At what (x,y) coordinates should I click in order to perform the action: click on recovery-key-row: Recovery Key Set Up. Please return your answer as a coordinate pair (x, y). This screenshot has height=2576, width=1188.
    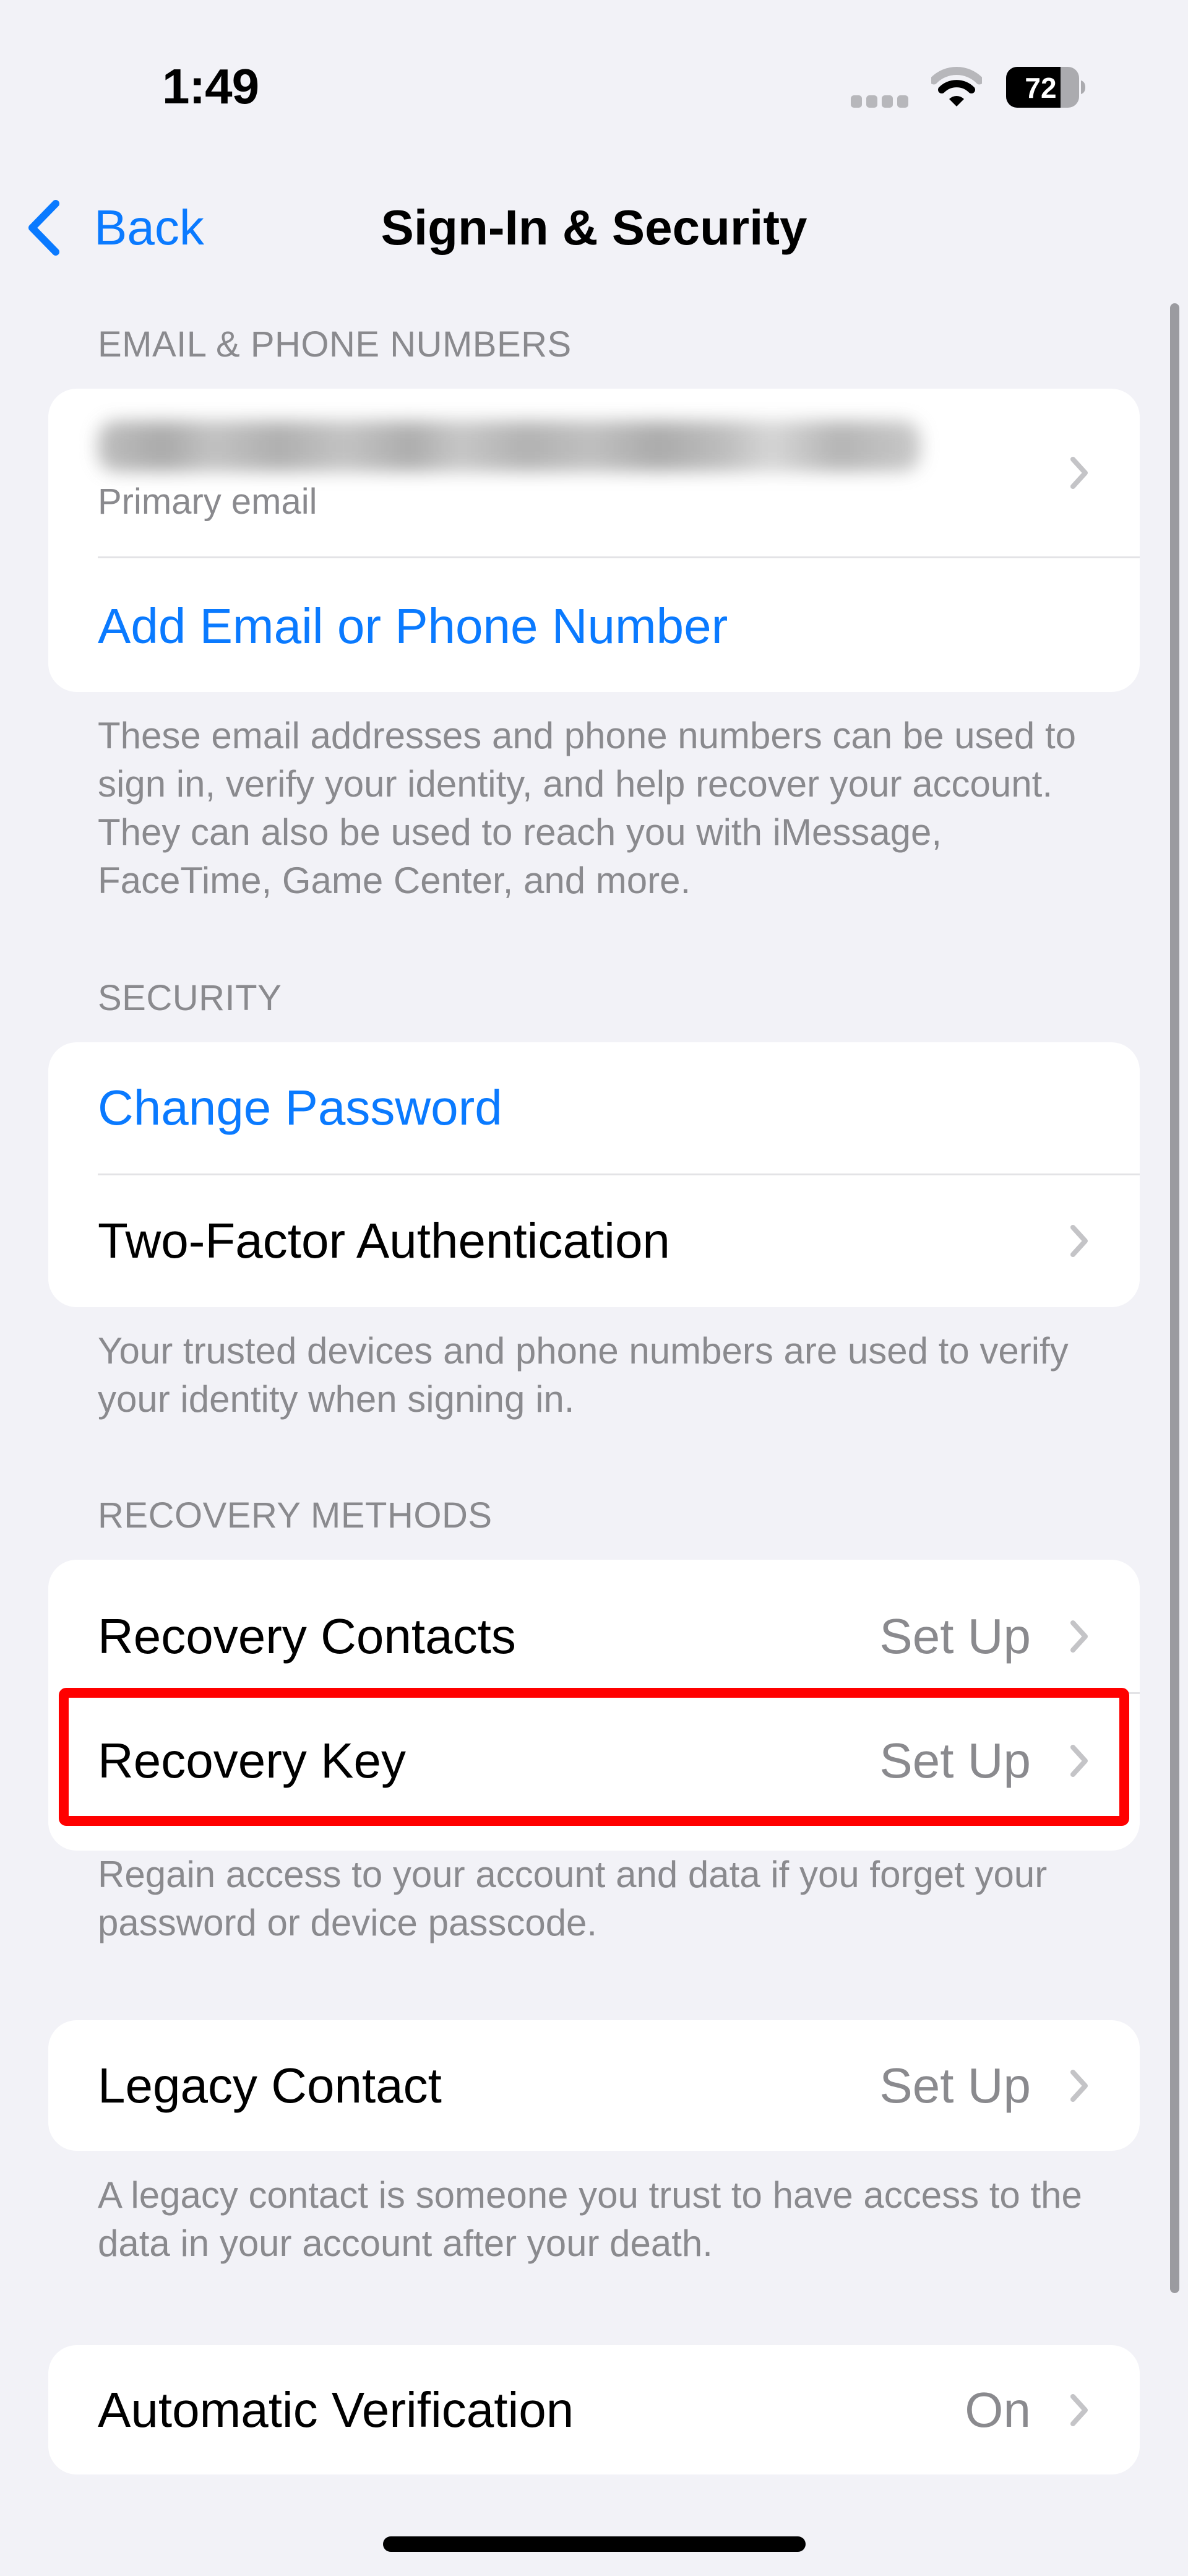
    Looking at the image, I should click on (594, 1772).